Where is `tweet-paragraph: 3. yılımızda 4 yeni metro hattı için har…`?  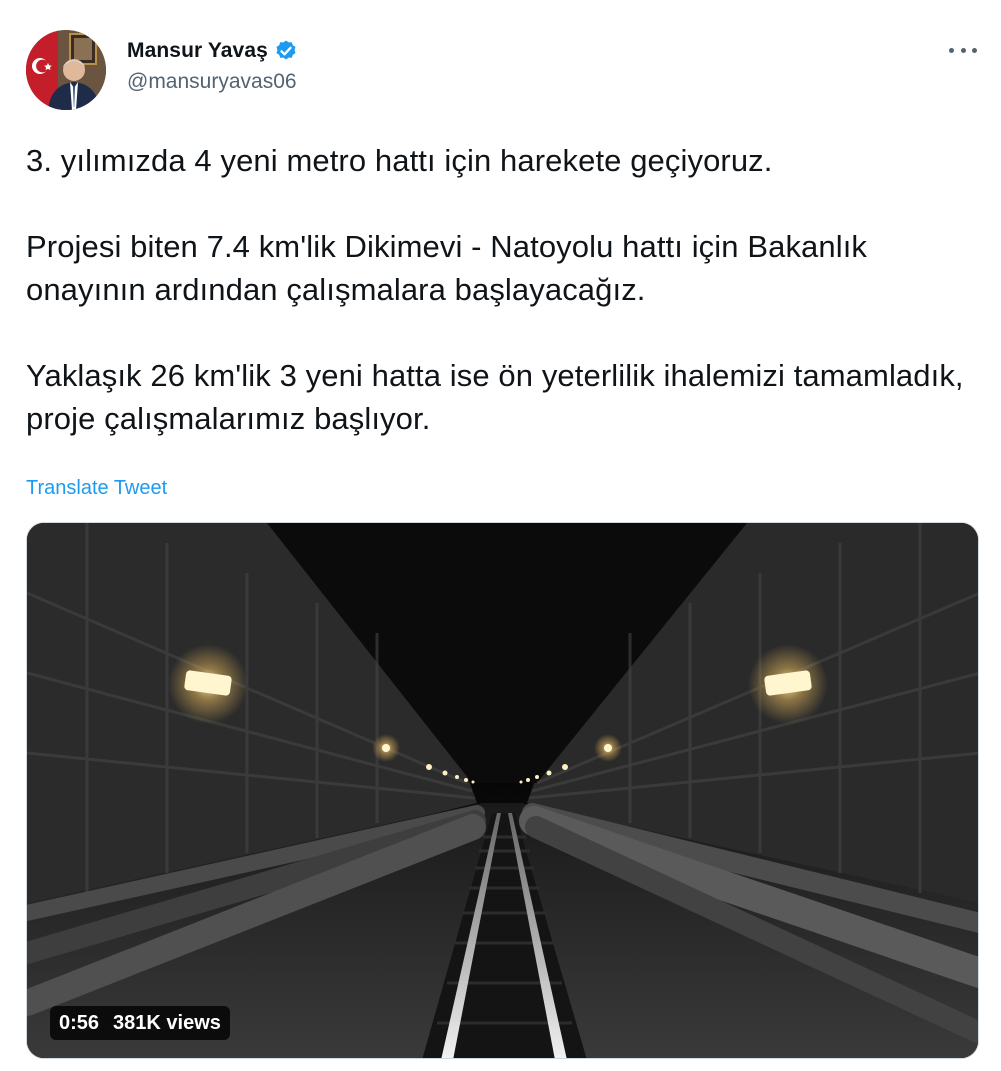
tweet-paragraph: 3. yılımızda 4 yeni metro hattı için har… is located at coordinates (399, 160).